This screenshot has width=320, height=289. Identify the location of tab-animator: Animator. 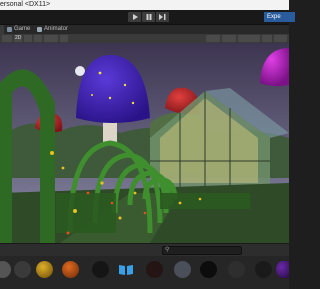
(52, 29).